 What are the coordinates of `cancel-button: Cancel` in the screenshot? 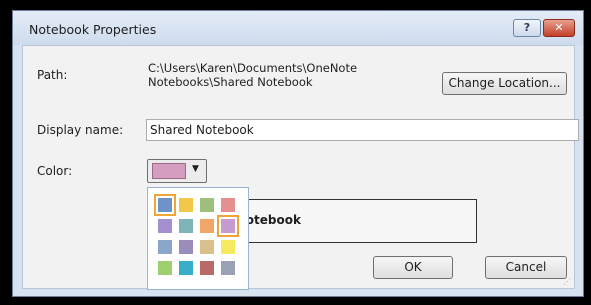 It's located at (526, 267).